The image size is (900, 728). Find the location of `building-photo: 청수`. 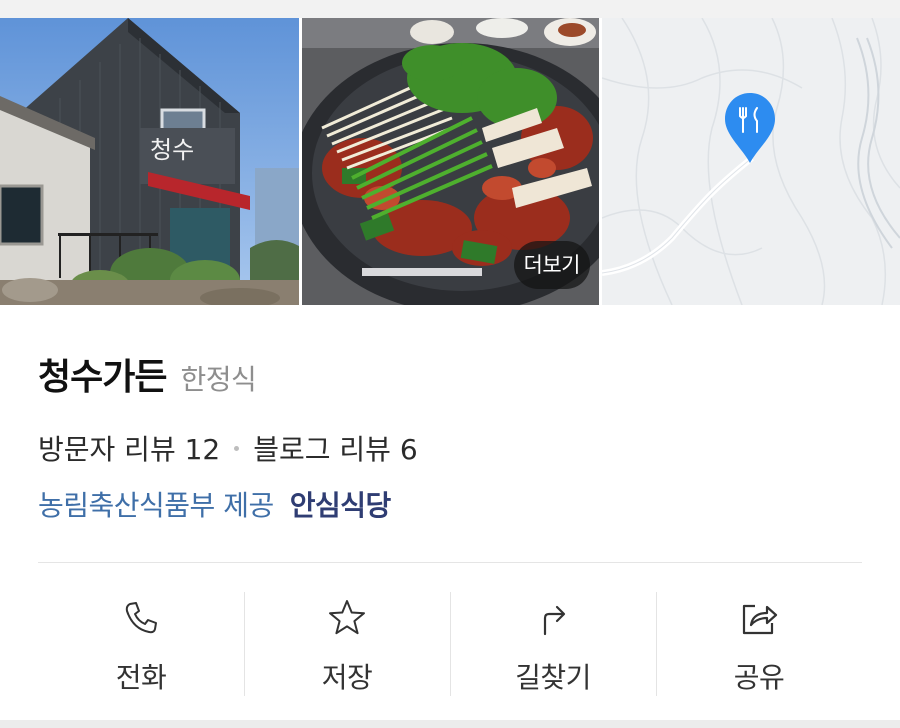

building-photo: 청수 is located at coordinates (149, 161).